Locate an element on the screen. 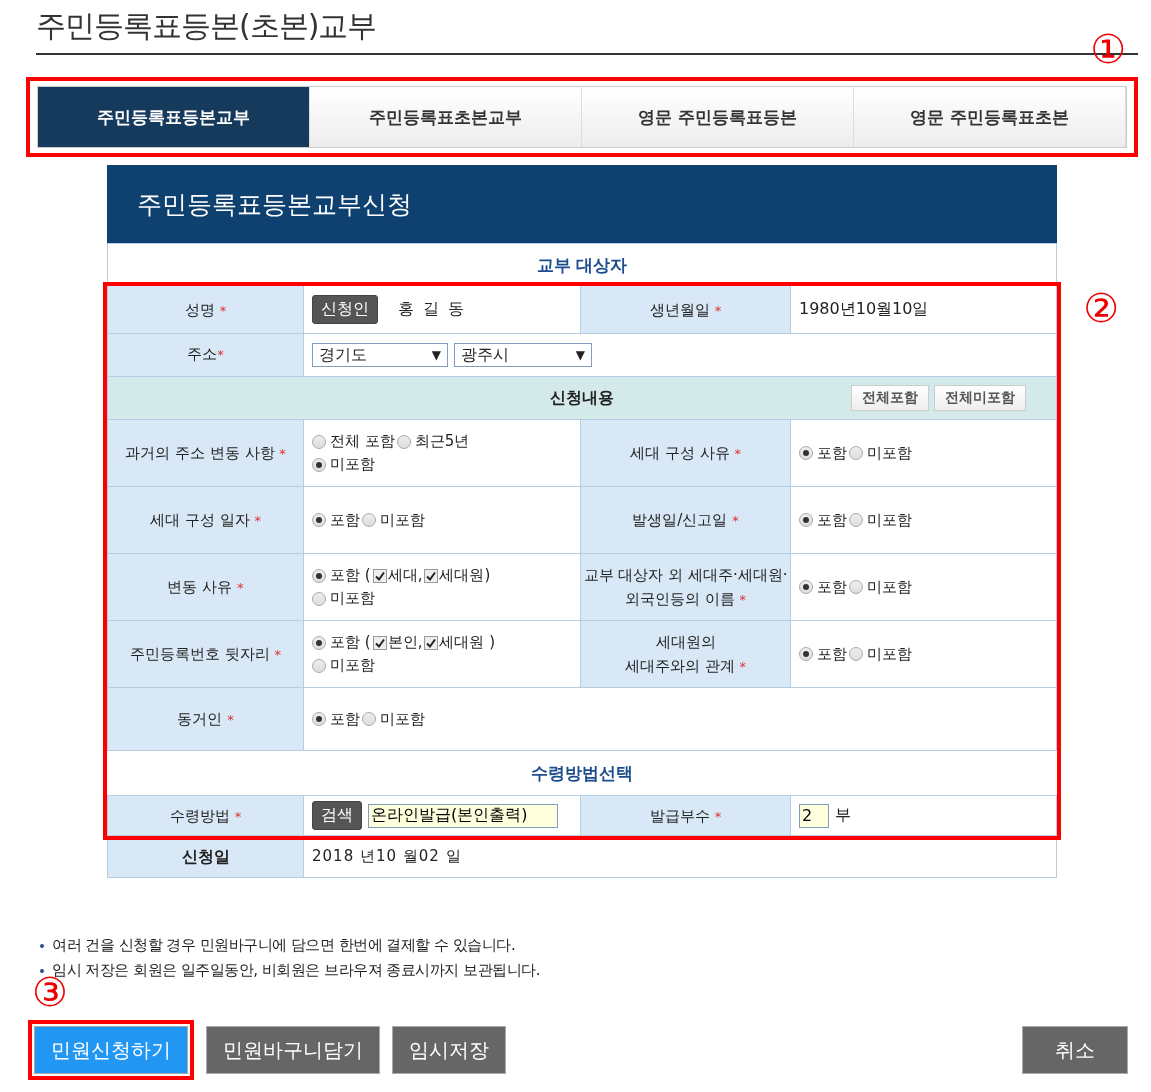  checkbox-label: 본인, is located at coordinates (405, 642).